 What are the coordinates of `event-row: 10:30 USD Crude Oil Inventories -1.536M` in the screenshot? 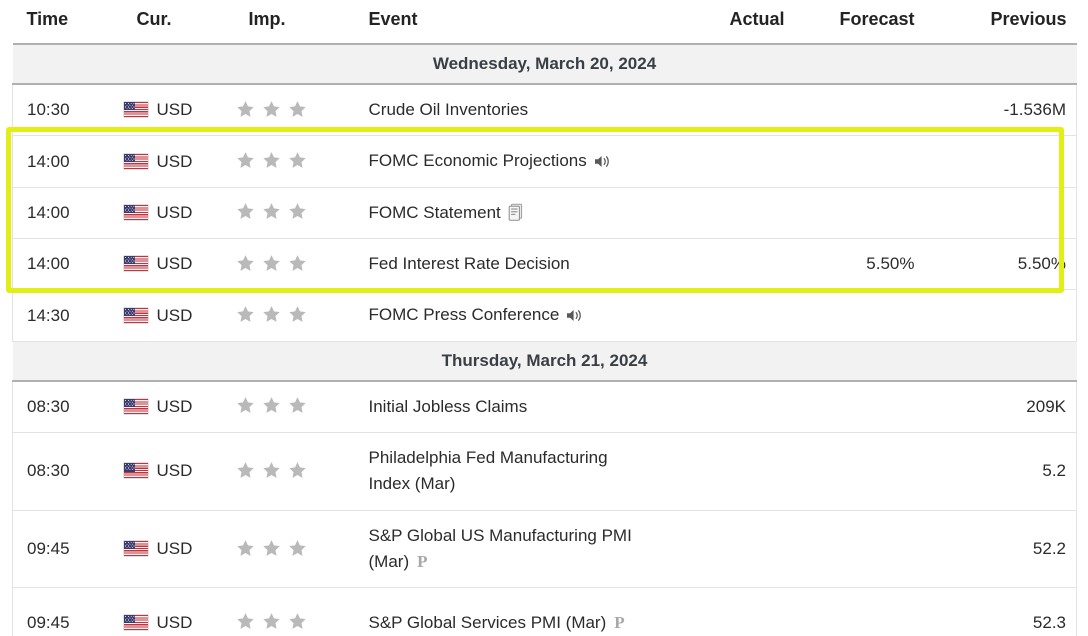 It's located at (544, 110).